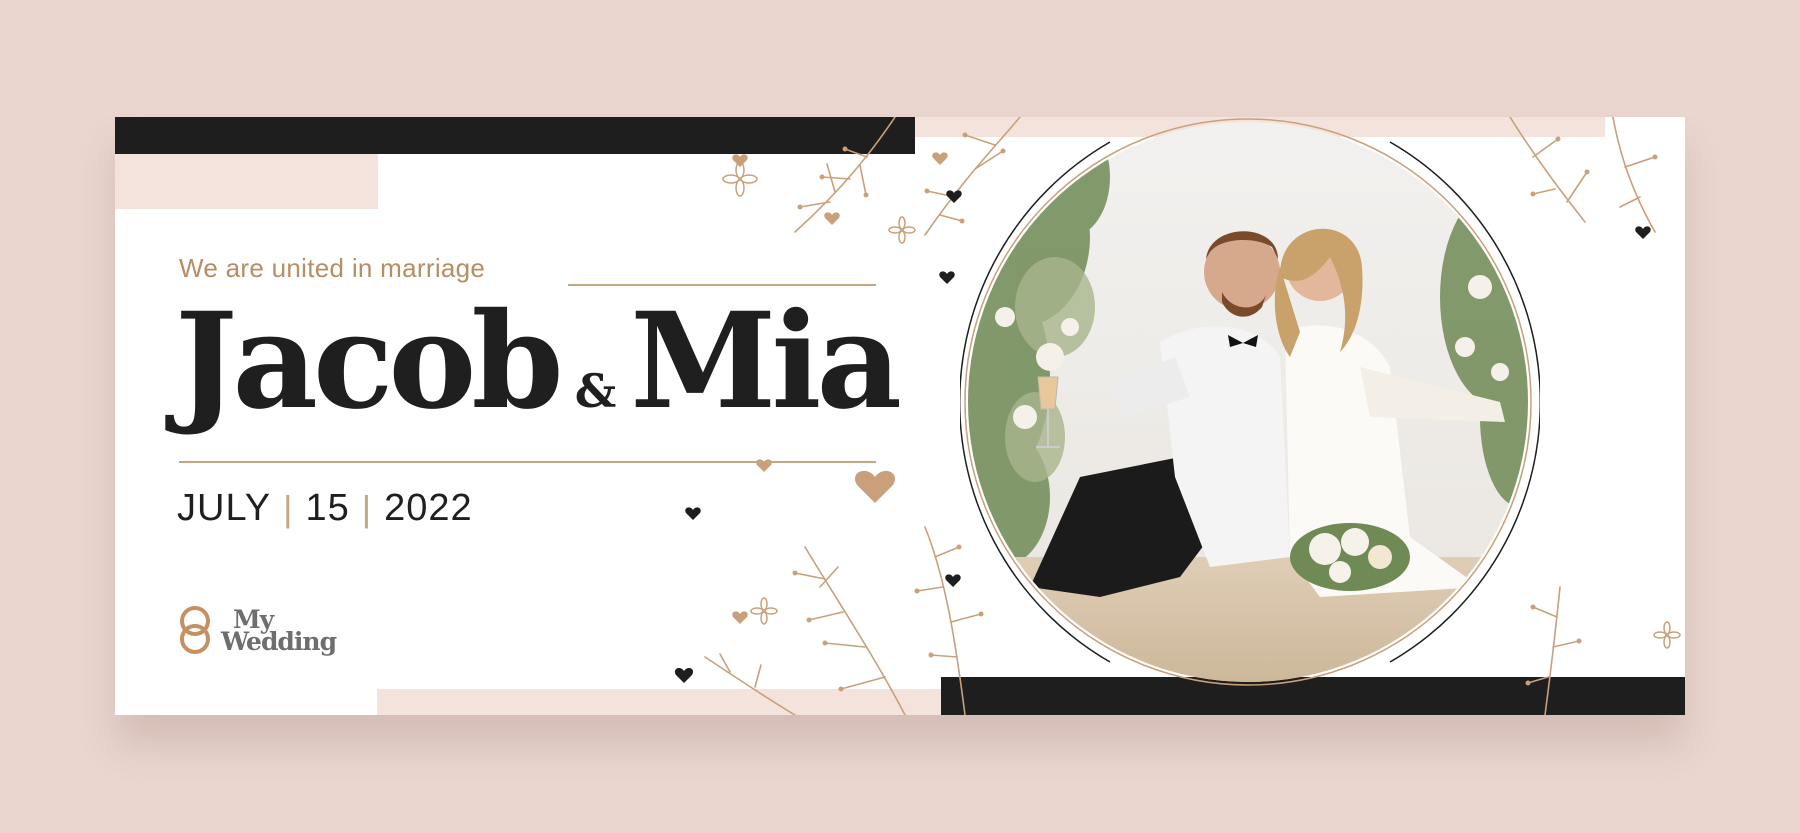 This screenshot has width=1800, height=833. I want to click on wedding-date: JULY | 15 | 2022, so click(325, 508).